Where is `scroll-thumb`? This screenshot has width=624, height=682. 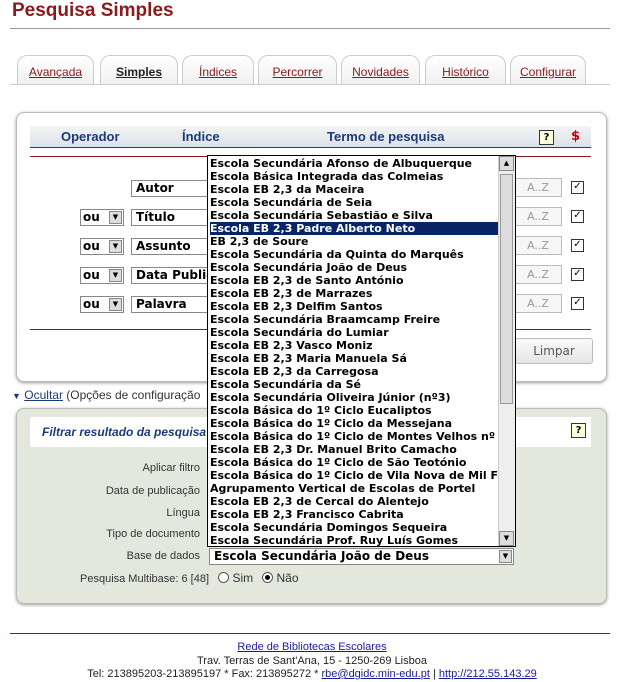 scroll-thumb is located at coordinates (506, 289).